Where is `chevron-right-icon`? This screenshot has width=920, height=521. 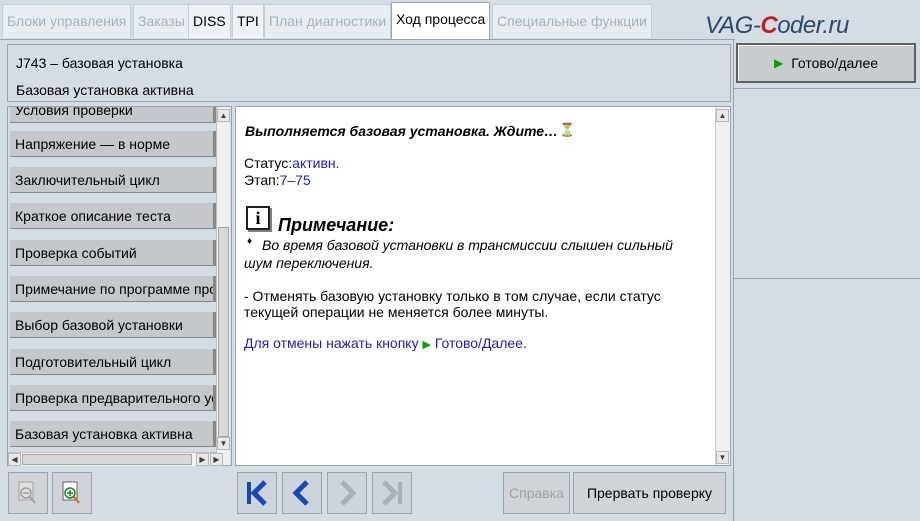
chevron-right-icon is located at coordinates (348, 493).